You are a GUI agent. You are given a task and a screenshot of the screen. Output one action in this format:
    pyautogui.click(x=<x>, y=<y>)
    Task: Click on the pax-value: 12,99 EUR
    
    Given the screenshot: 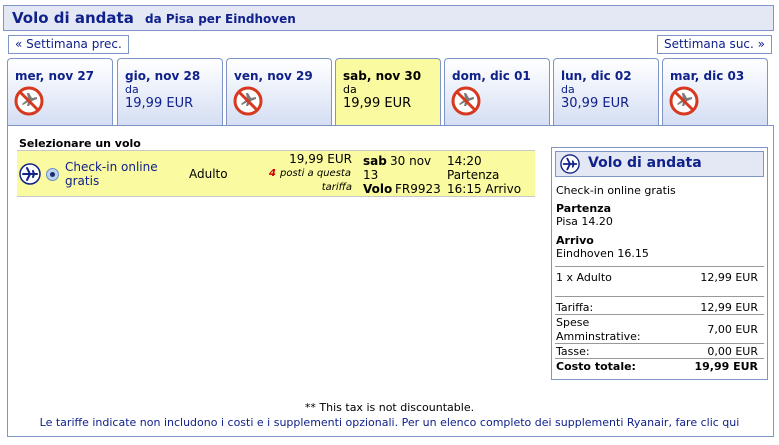 What is the action you would take?
    pyautogui.click(x=729, y=277)
    